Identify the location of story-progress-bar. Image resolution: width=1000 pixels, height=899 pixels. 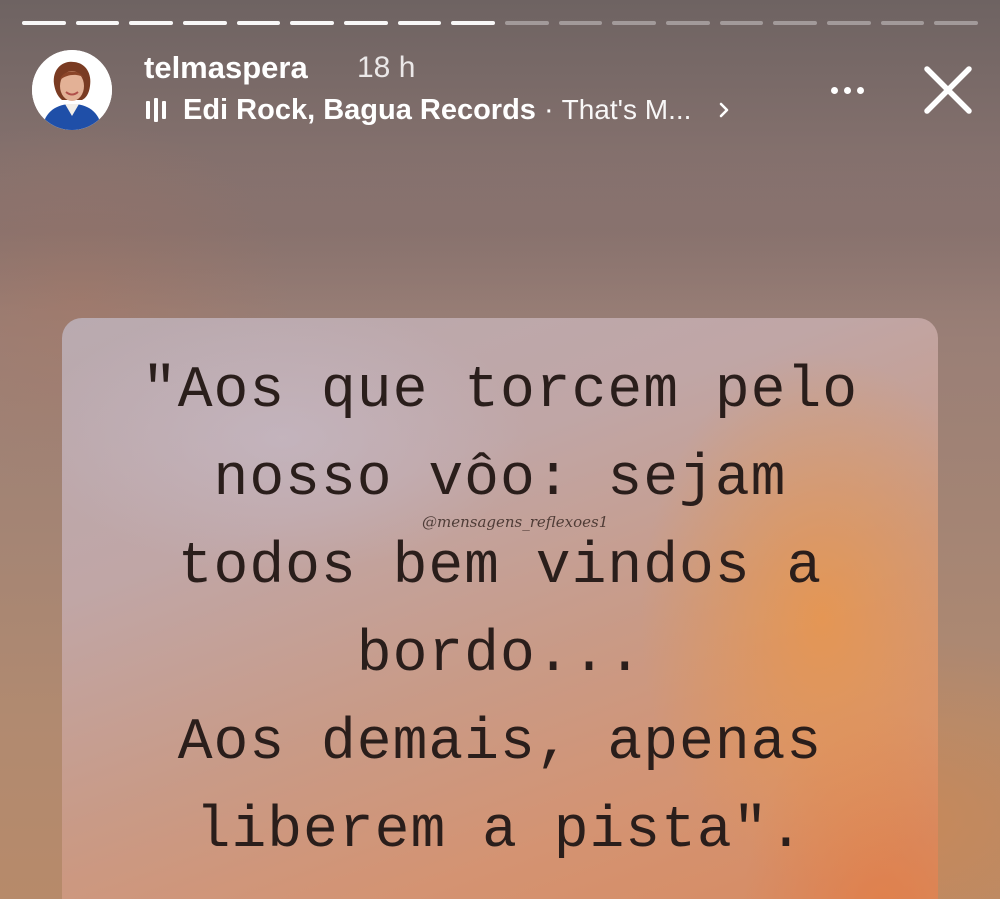
(500, 23).